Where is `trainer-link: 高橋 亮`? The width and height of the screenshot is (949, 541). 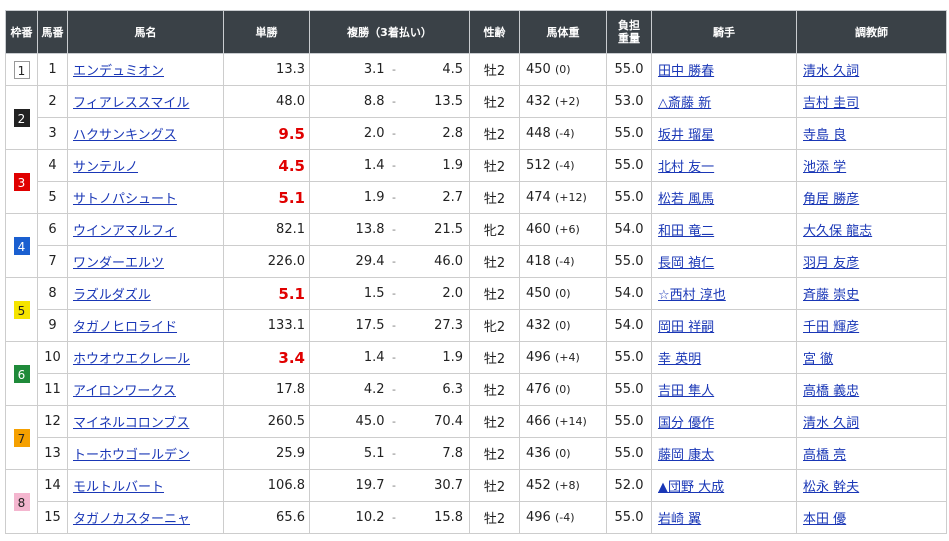 trainer-link: 高橋 亮 is located at coordinates (824, 455).